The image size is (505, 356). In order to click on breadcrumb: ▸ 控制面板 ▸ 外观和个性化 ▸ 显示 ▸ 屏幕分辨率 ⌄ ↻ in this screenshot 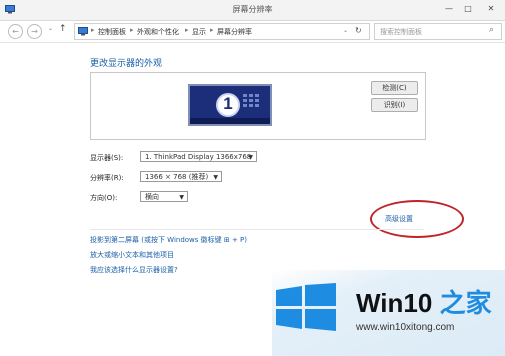, I will do `click(222, 31)`.